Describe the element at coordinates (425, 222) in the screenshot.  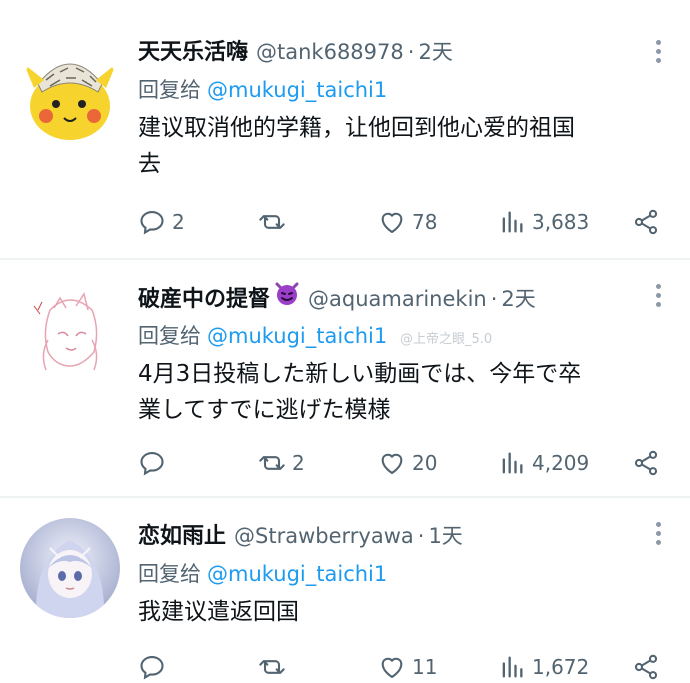
I see `like-count: 78` at that location.